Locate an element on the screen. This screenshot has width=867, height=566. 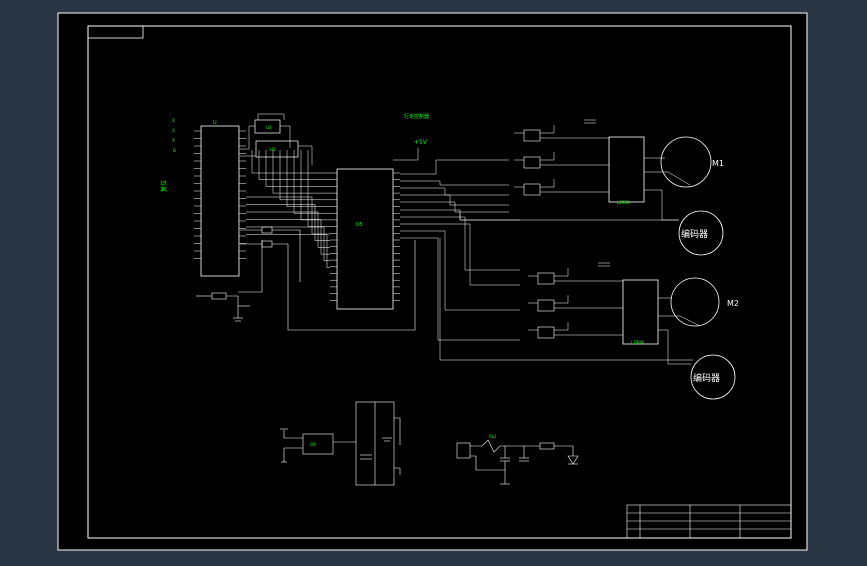
svg-text: 复位 is located at coordinates (164, 186).